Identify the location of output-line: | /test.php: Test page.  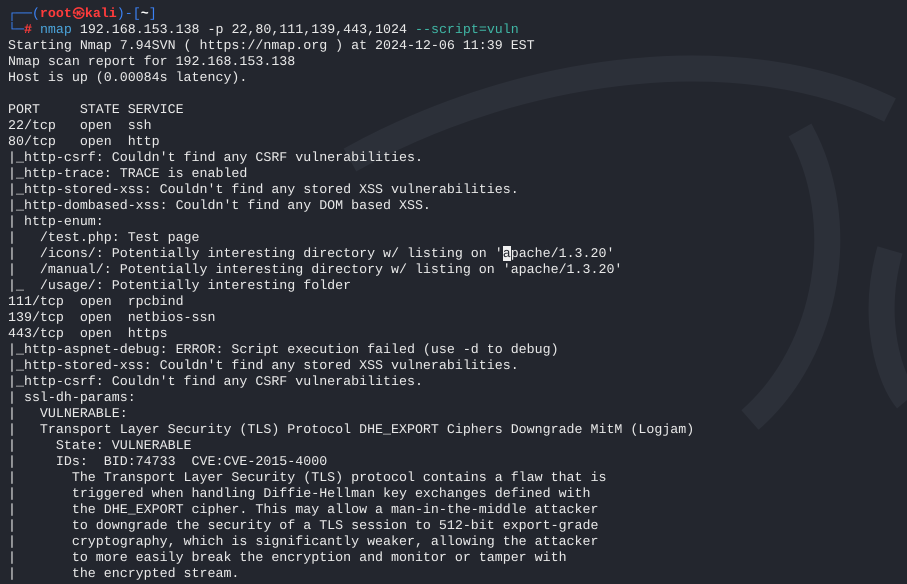
(104, 238).